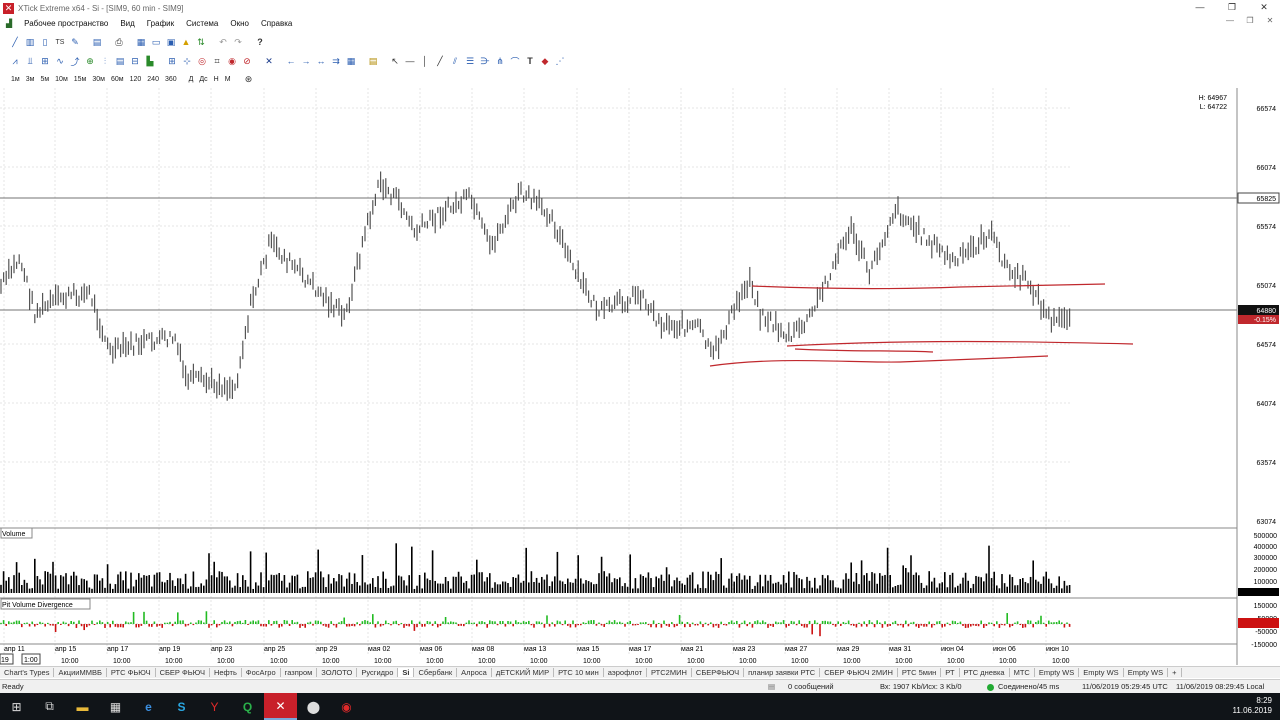 The width and height of the screenshot is (1280, 720). What do you see at coordinates (579, 672) in the screenshot?
I see `workspace-tab: РТС 10 мин` at bounding box center [579, 672].